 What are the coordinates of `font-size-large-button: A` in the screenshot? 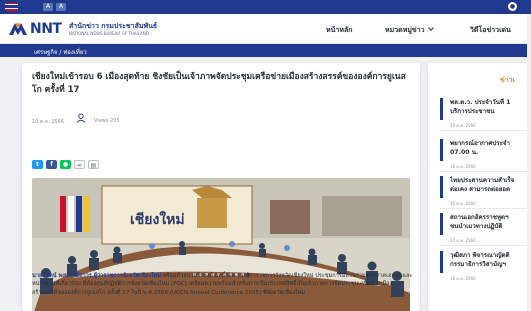 It's located at (61, 7).